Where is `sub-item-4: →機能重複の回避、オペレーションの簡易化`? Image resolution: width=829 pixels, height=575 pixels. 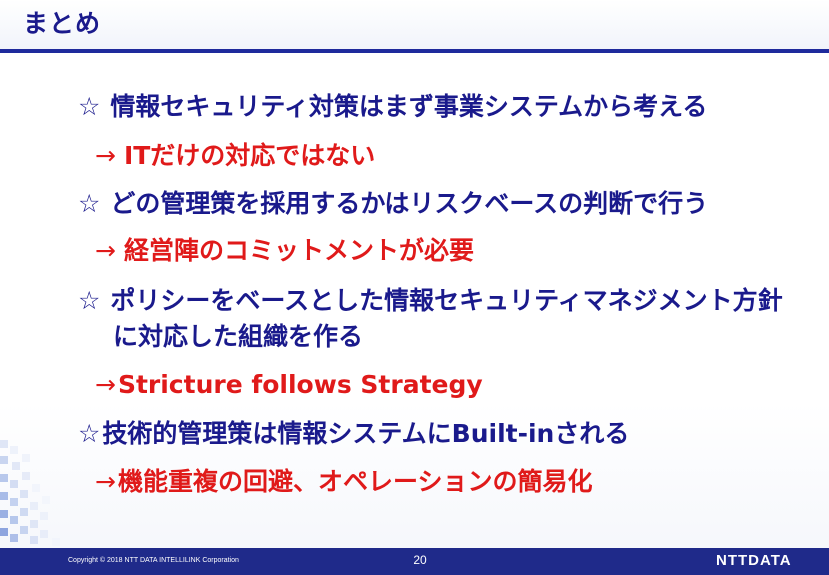 sub-item-4: →機能重複の回避、オペレーションの簡易化 is located at coordinates (343, 482).